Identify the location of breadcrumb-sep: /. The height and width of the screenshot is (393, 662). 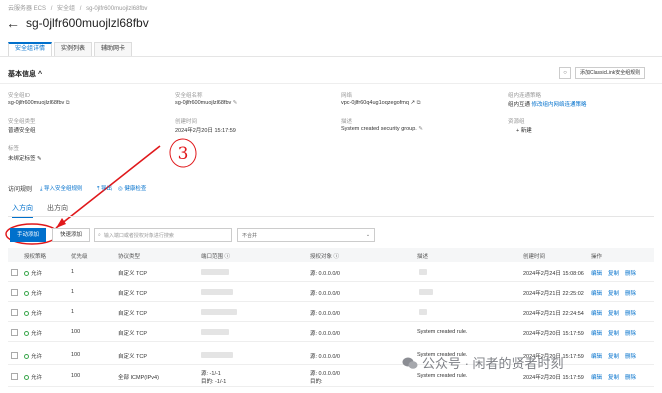
(51, 9).